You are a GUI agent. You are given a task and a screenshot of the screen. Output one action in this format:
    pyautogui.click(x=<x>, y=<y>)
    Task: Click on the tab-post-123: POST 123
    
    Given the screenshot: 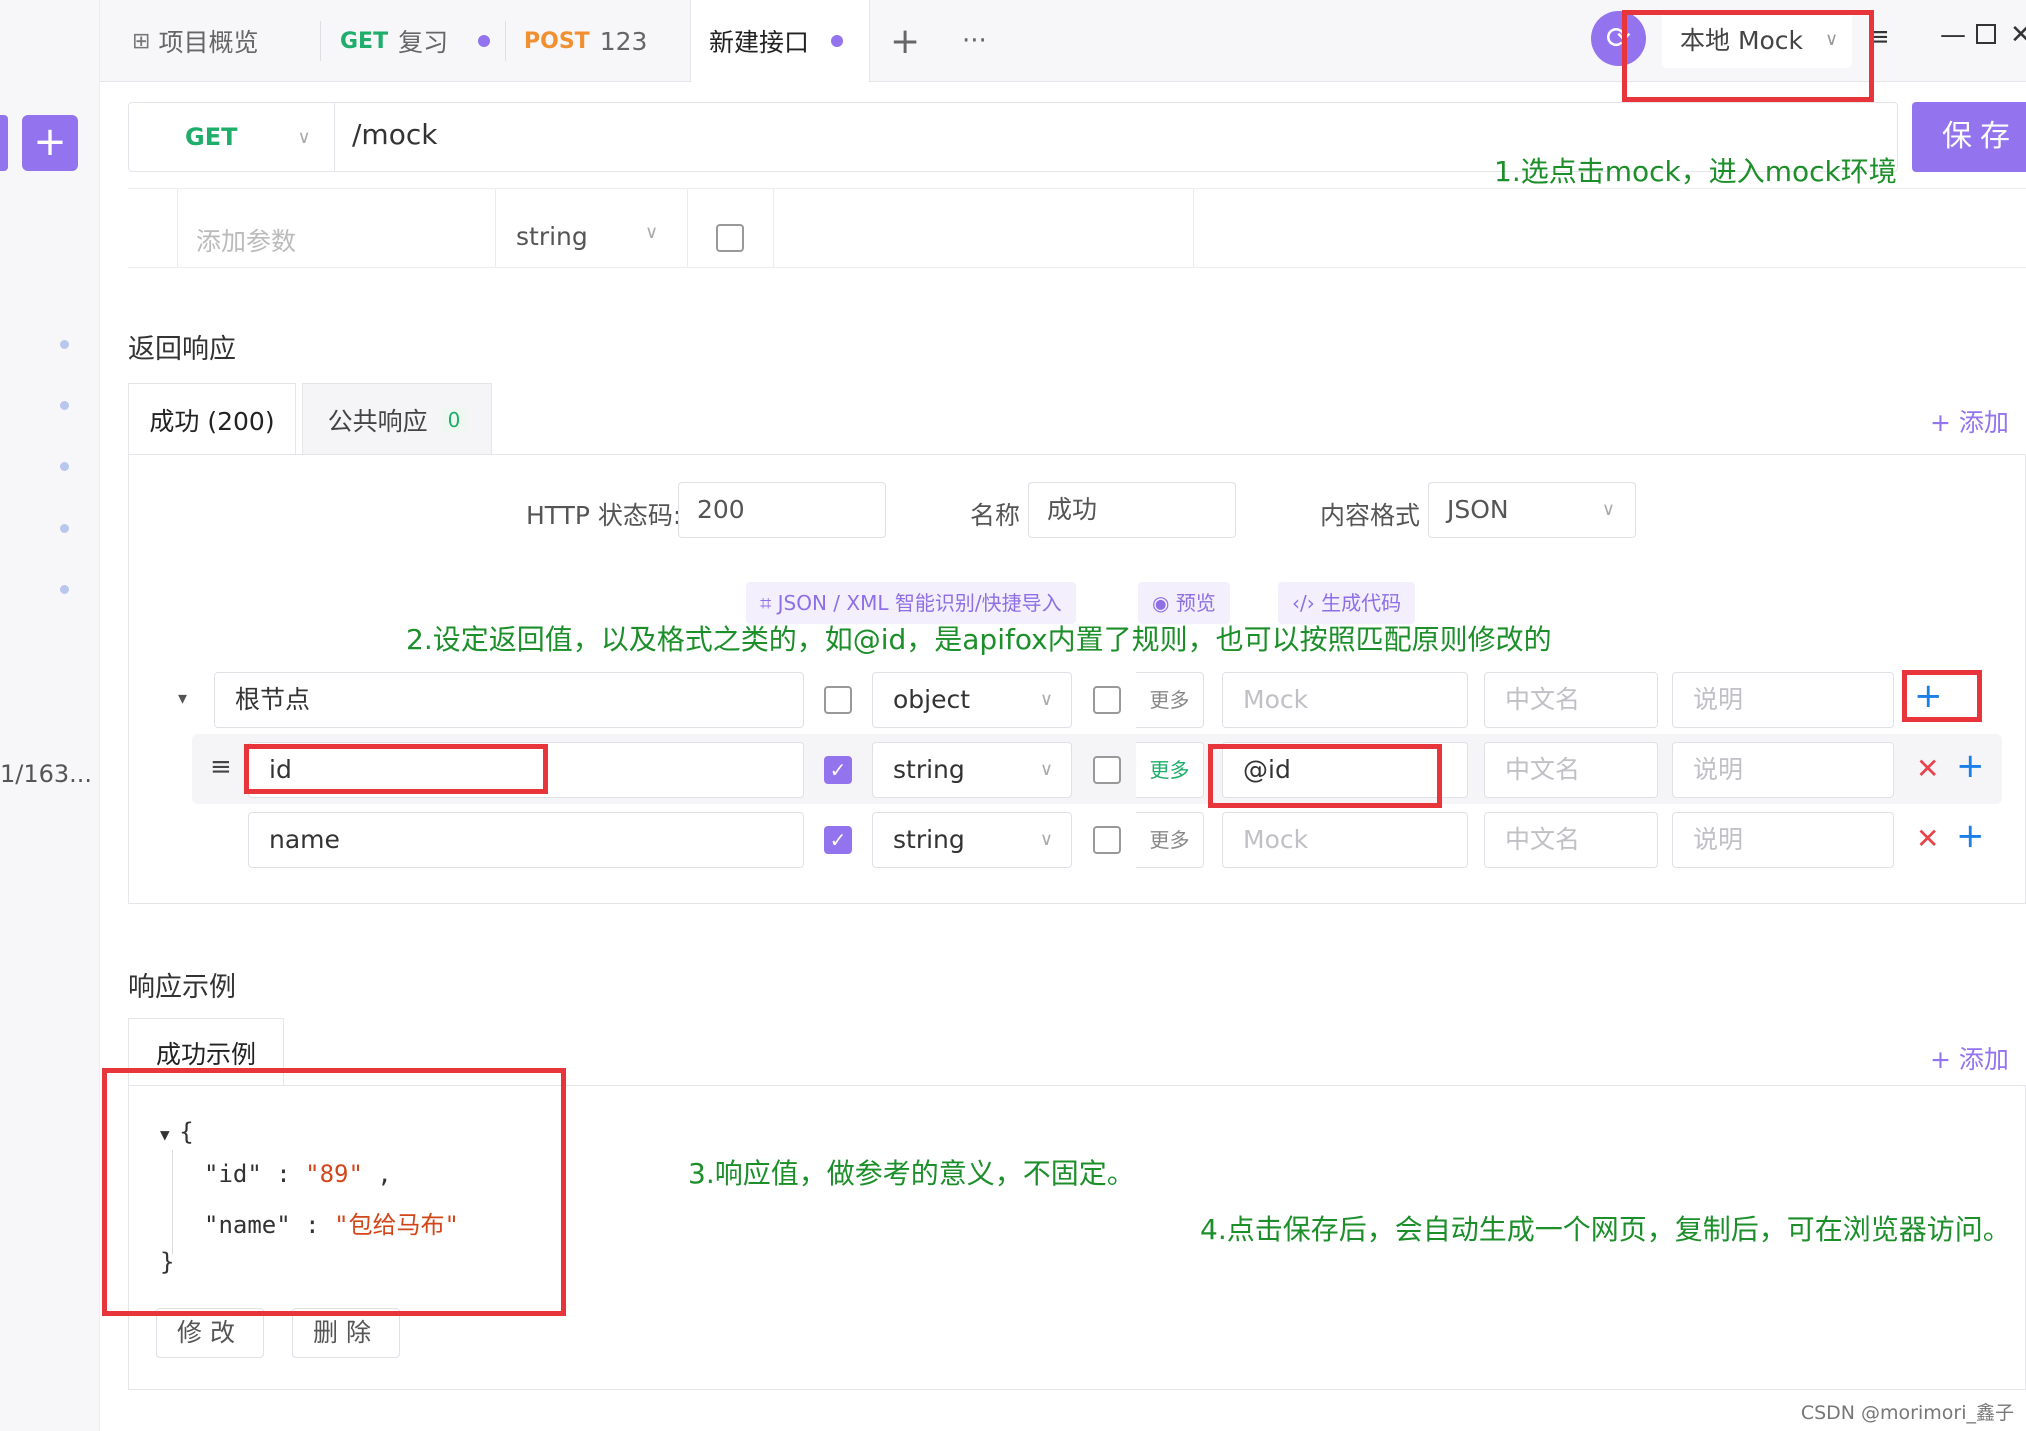 What is the action you would take?
    pyautogui.click(x=604, y=41)
    